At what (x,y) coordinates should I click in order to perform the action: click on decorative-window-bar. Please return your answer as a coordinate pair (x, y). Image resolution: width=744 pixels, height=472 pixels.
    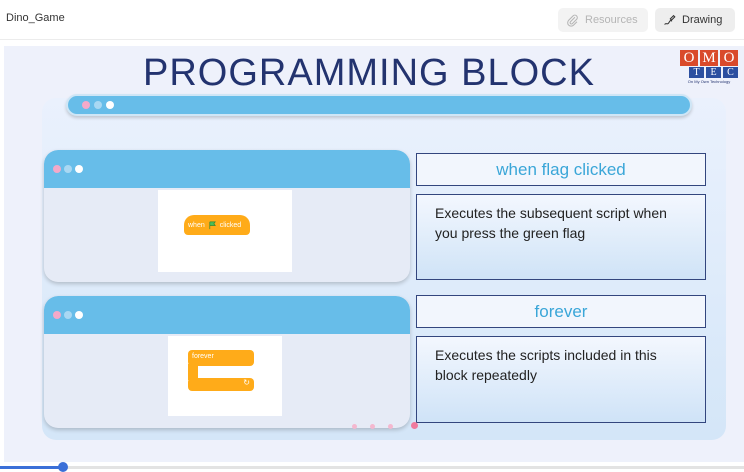
    Looking at the image, I should click on (379, 105).